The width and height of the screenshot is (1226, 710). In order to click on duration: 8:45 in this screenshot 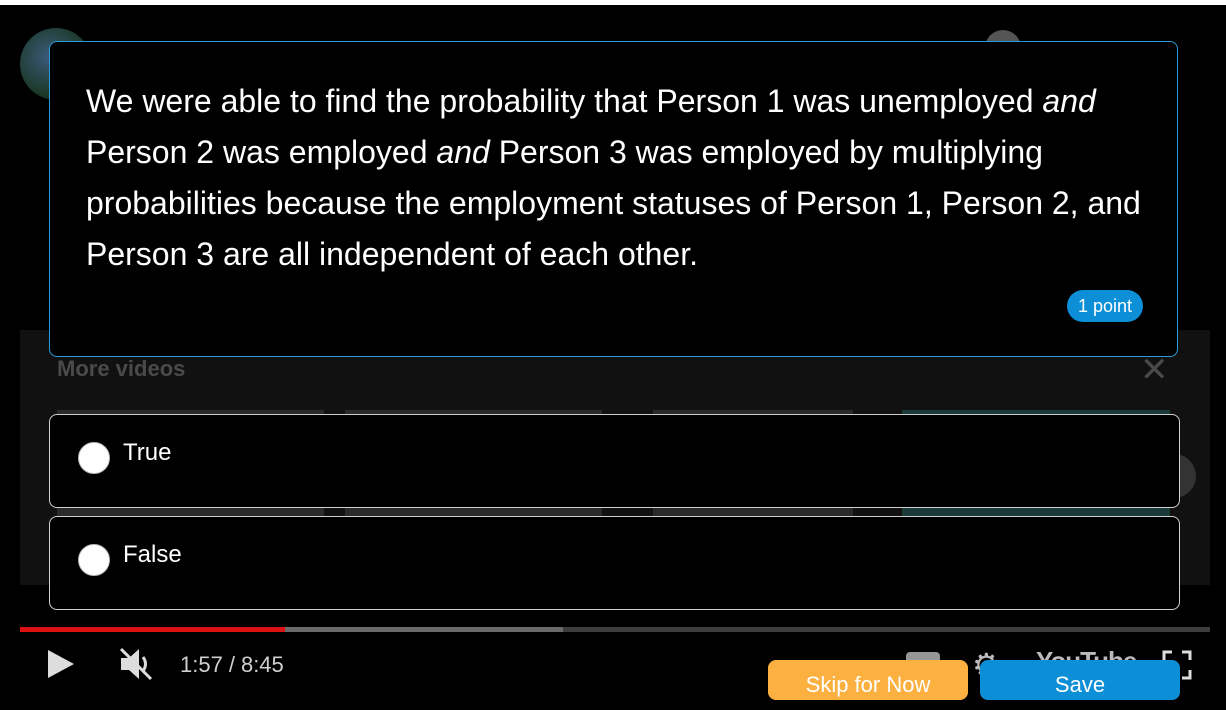, I will do `click(262, 664)`.